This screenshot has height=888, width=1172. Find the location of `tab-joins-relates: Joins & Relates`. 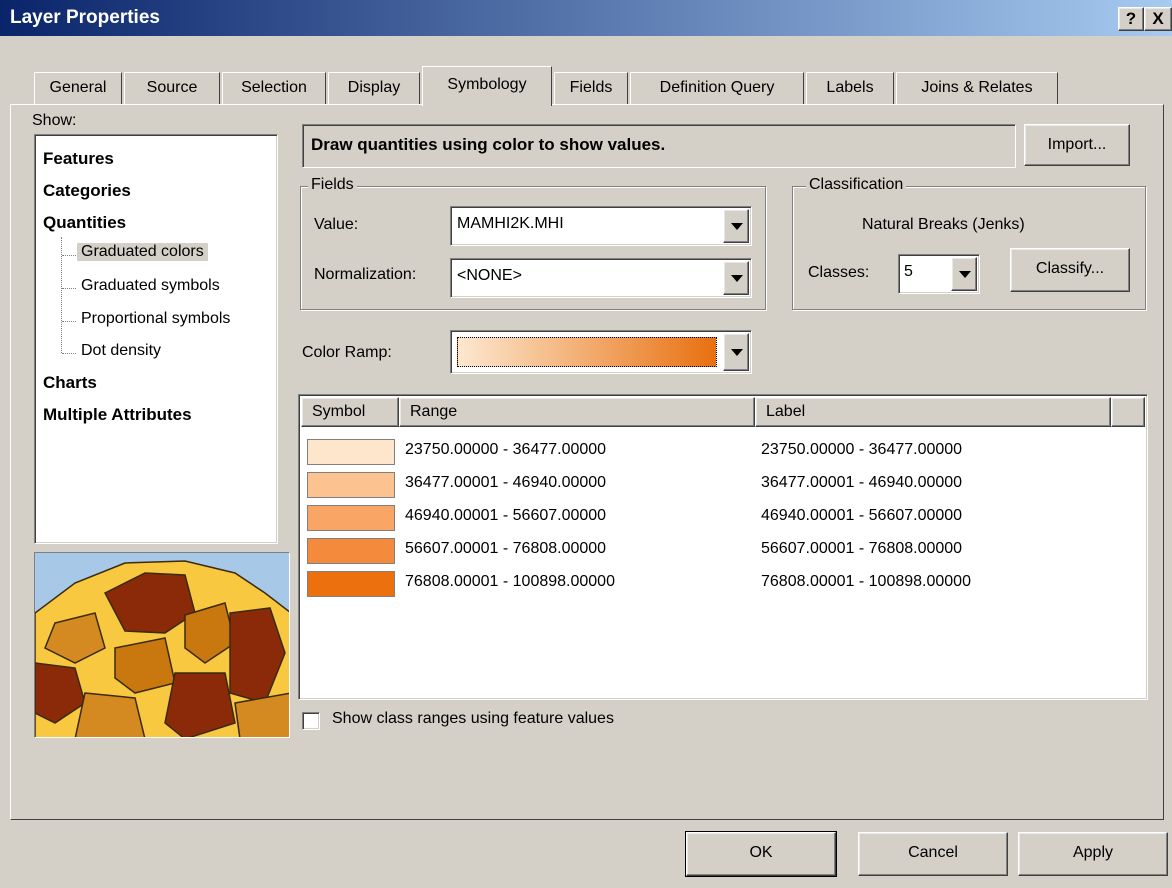

tab-joins-relates: Joins & Relates is located at coordinates (977, 88).